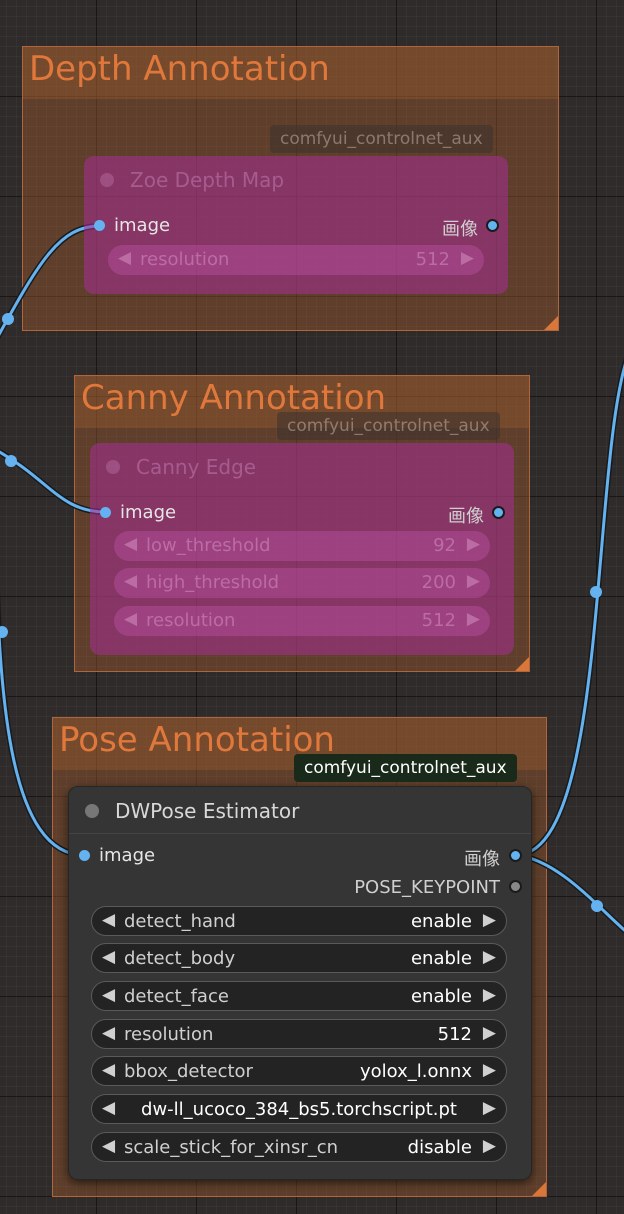  What do you see at coordinates (302, 546) in the screenshot?
I see `widget-low-threshold: ◀ low_threshold 92 ▶` at bounding box center [302, 546].